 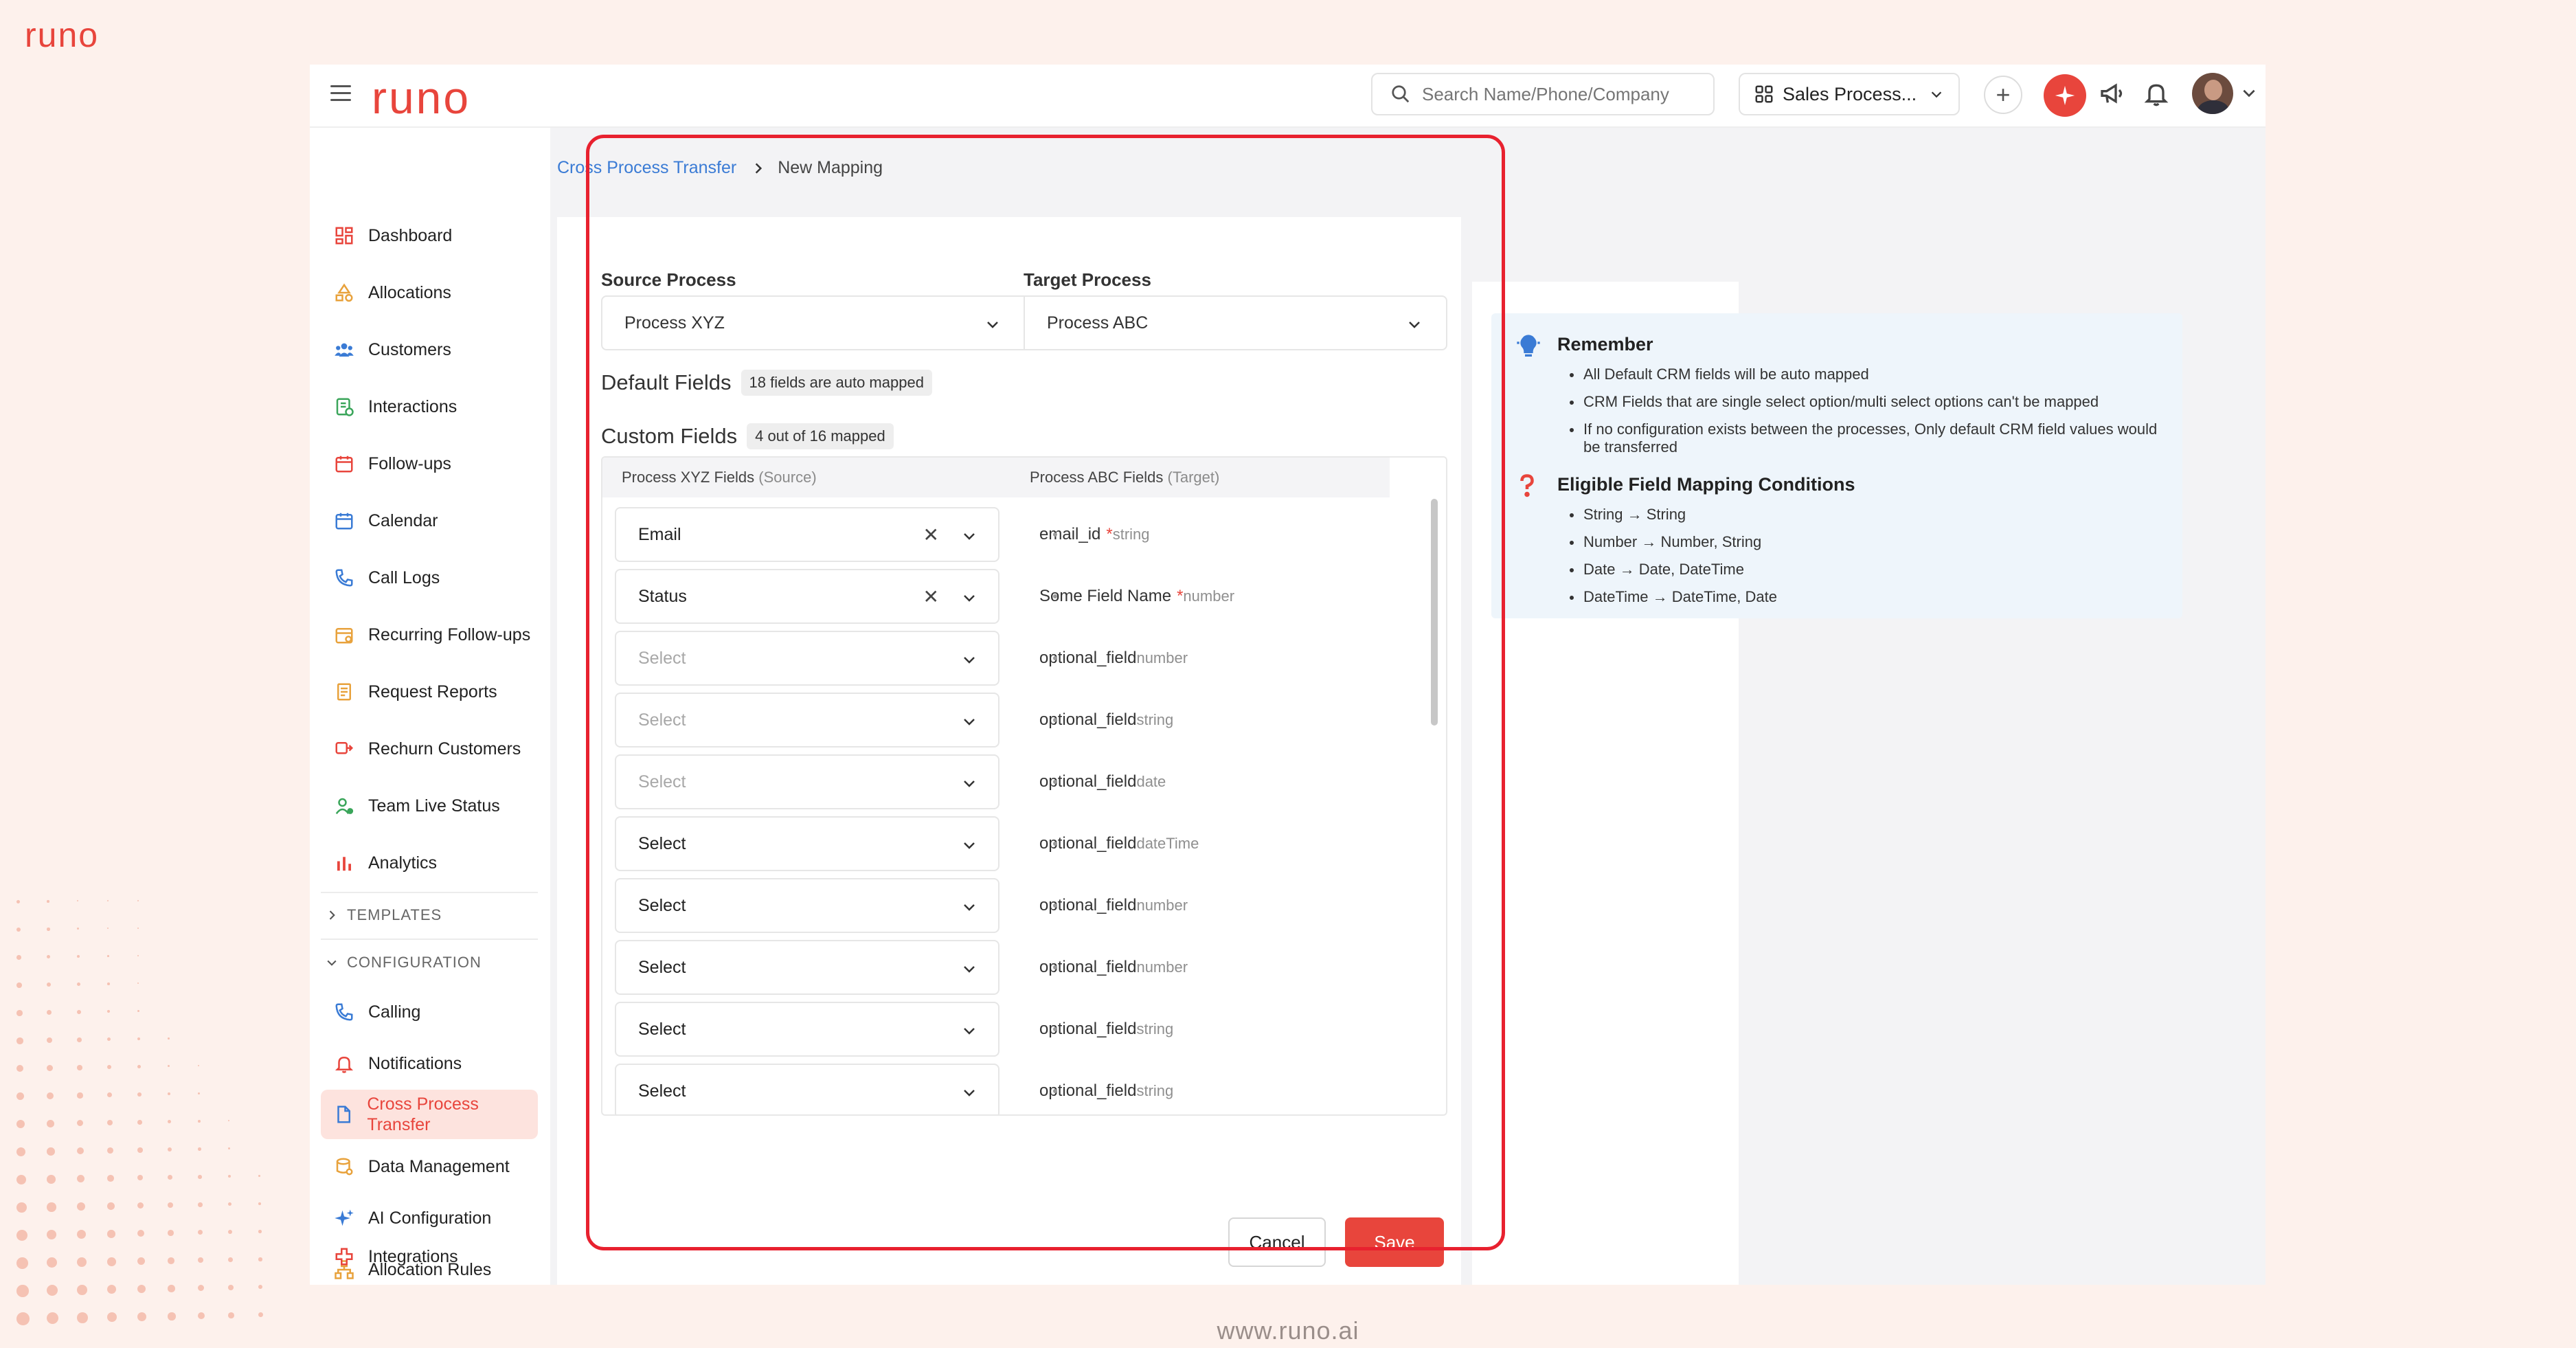 I want to click on sidebar-item-notifications: Notifications, so click(x=429, y=1063).